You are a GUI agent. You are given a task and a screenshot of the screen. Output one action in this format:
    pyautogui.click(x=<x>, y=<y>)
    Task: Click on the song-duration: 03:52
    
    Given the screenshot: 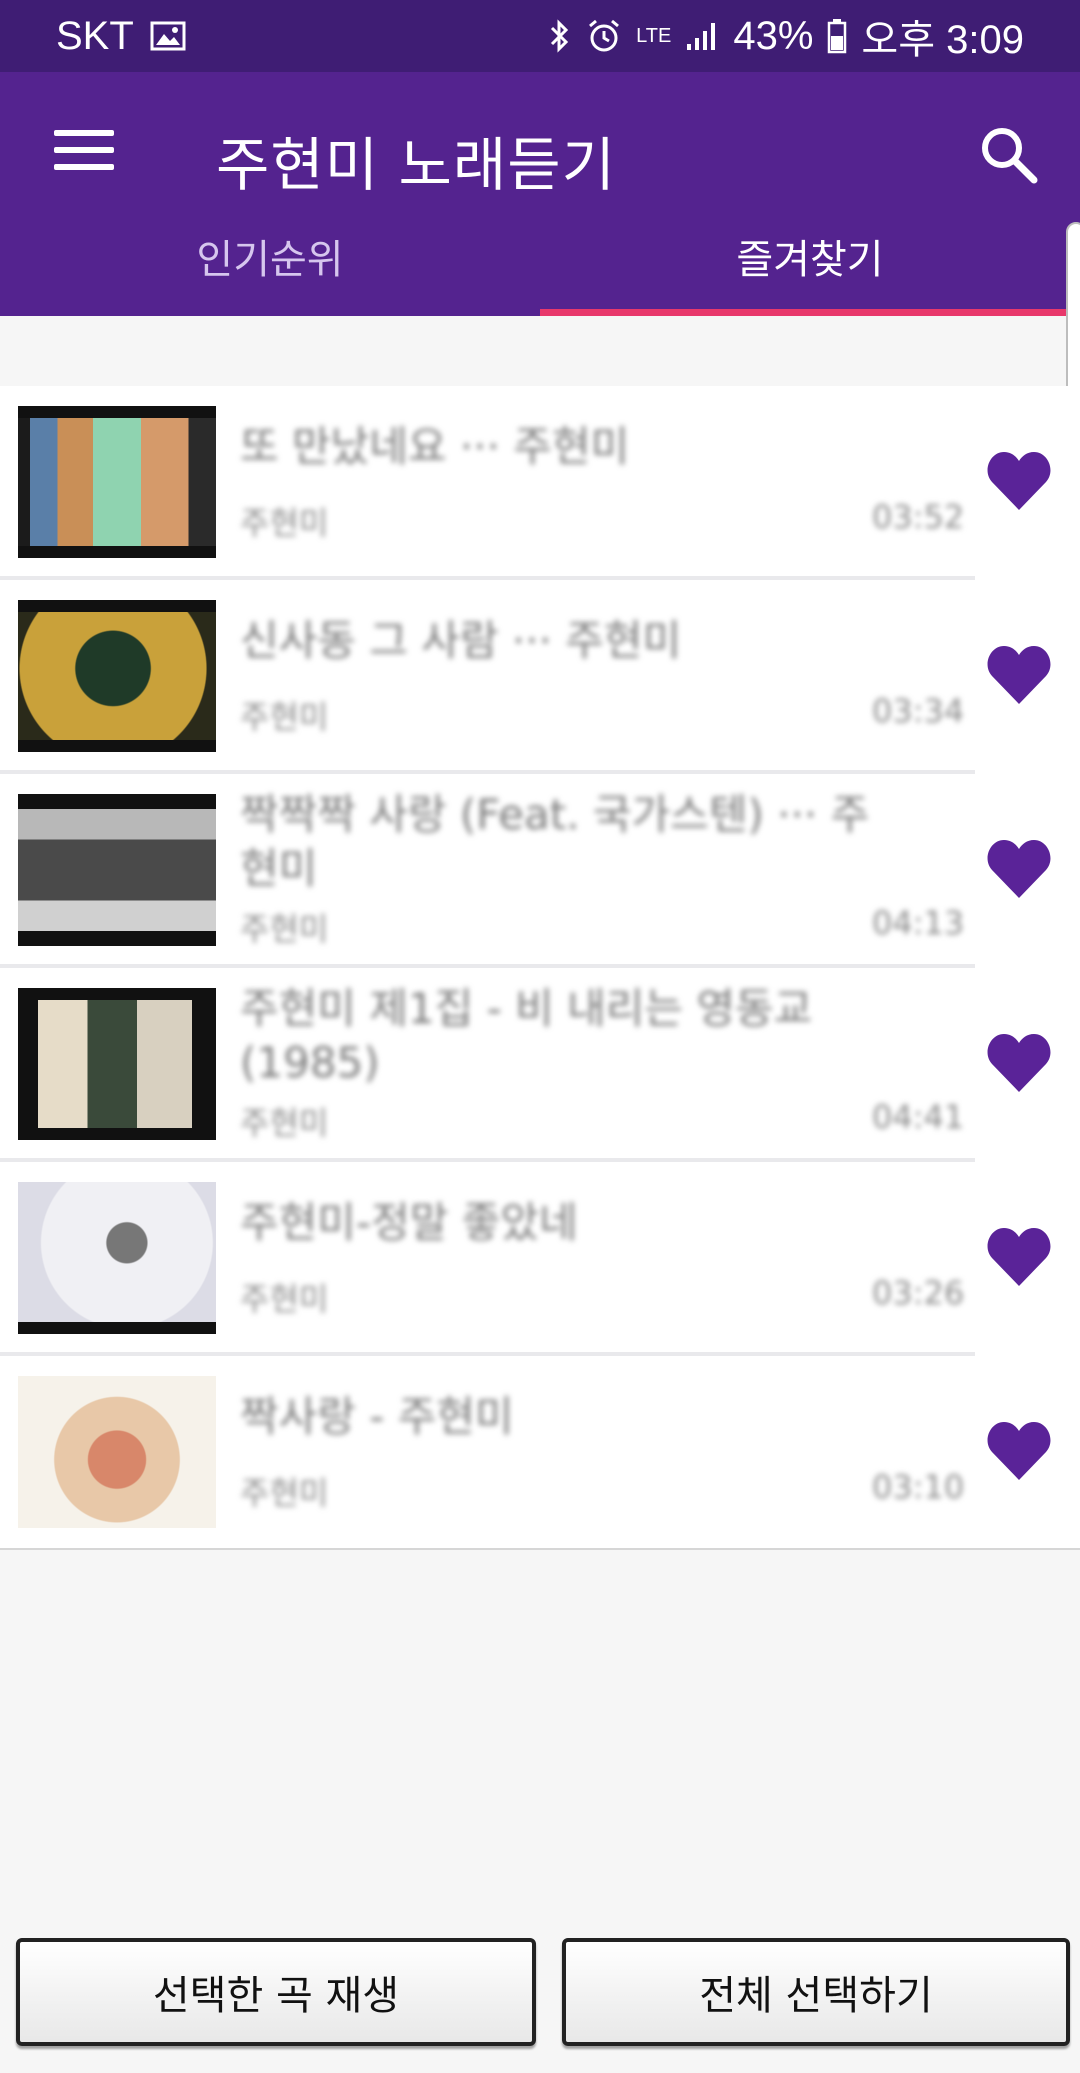 What is the action you would take?
    pyautogui.click(x=918, y=517)
    